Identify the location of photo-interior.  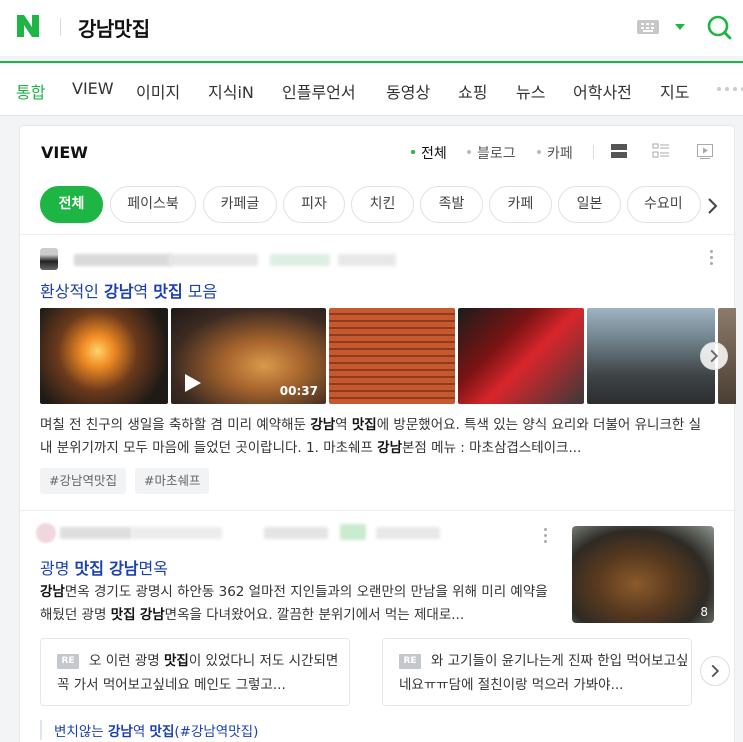
(651, 356).